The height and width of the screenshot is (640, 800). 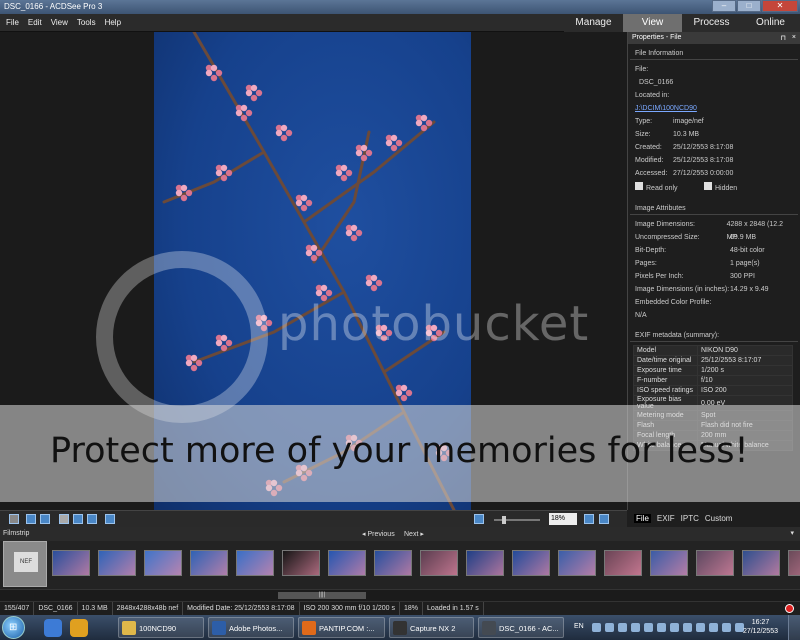 What do you see at coordinates (378, 534) in the screenshot?
I see `previous-button: ◂ Previous` at bounding box center [378, 534].